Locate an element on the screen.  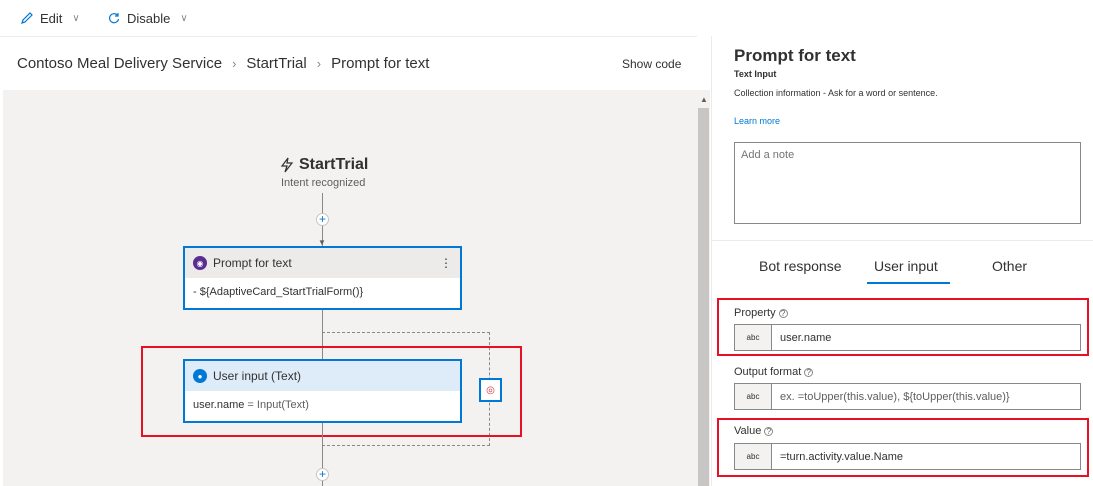
output-format-label-text: Output format is located at coordinates (768, 372).